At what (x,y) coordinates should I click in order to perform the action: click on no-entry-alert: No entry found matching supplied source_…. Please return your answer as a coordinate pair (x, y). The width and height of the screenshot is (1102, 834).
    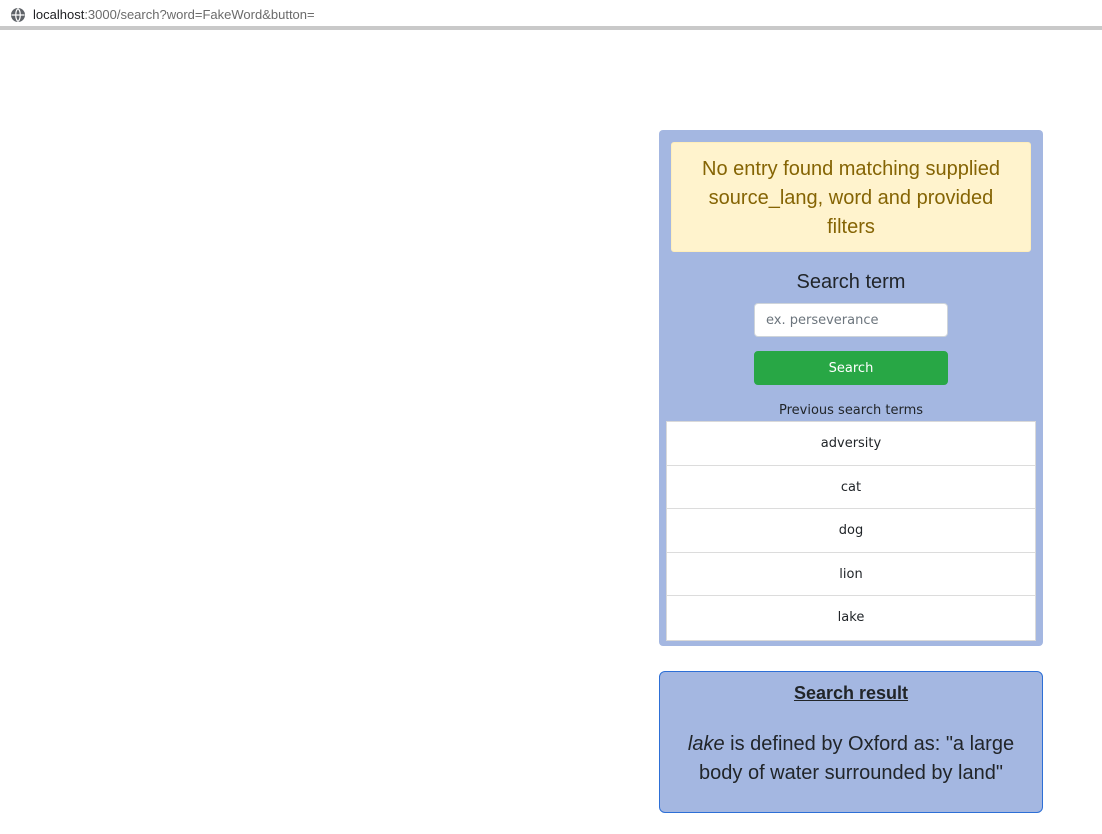
    Looking at the image, I should click on (851, 197).